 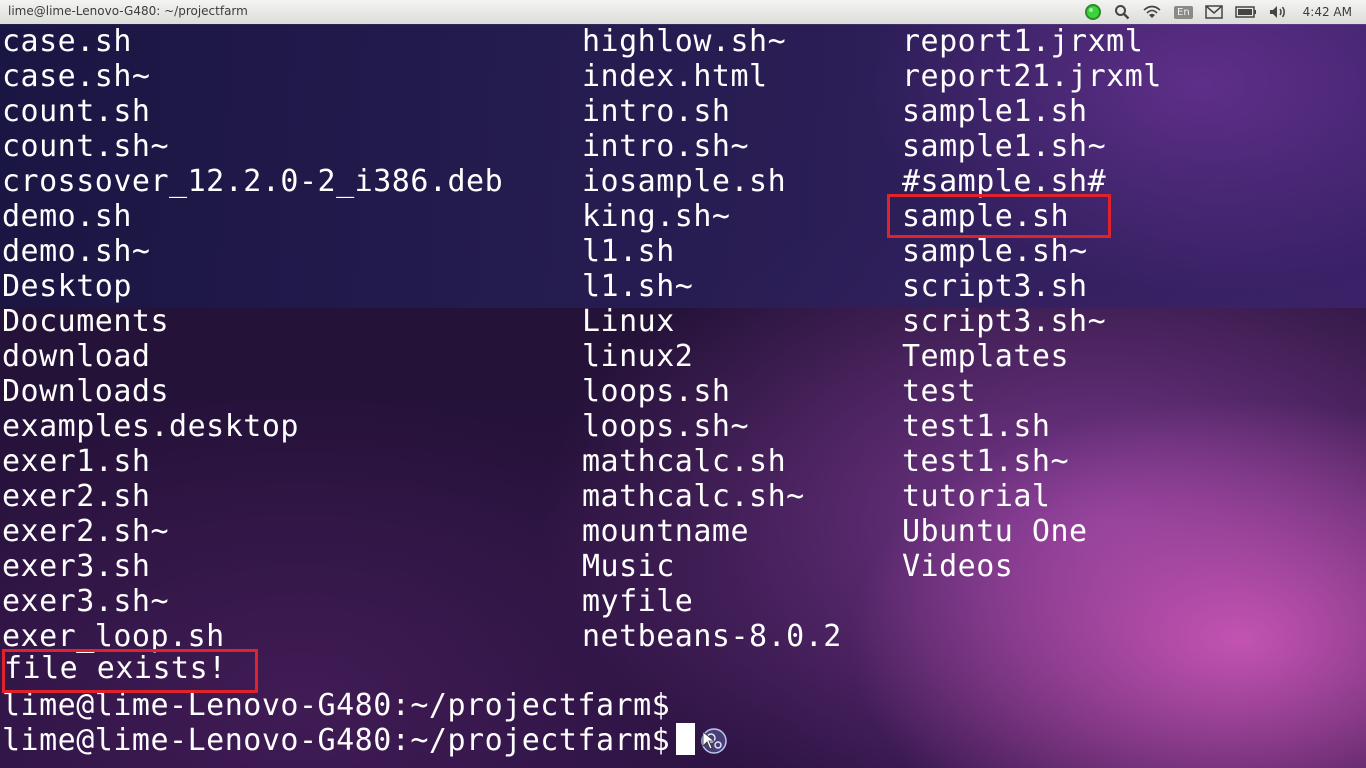 I want to click on ls-entry: download, so click(x=76, y=356).